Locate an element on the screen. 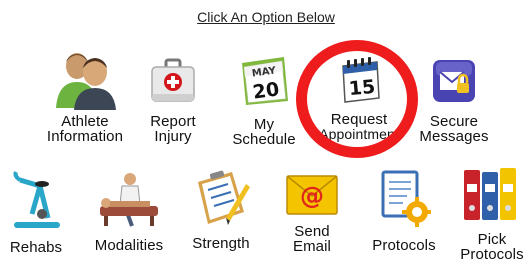  rehabs-button: Rehabs is located at coordinates (36, 212).